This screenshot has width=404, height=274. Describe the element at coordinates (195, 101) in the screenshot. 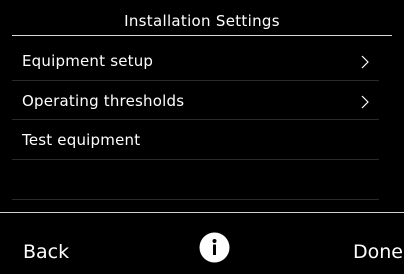

I see `menu-item-operating-thresholds: Operating thresholds` at that location.